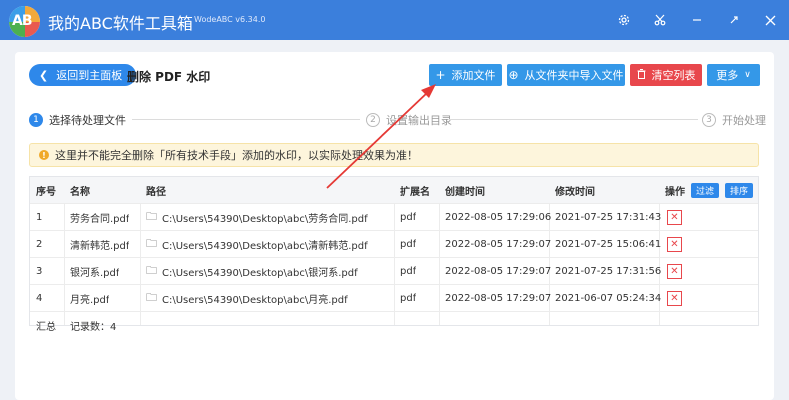 This screenshot has width=789, height=400. I want to click on step-label: 选择待处理文件, so click(87, 120).